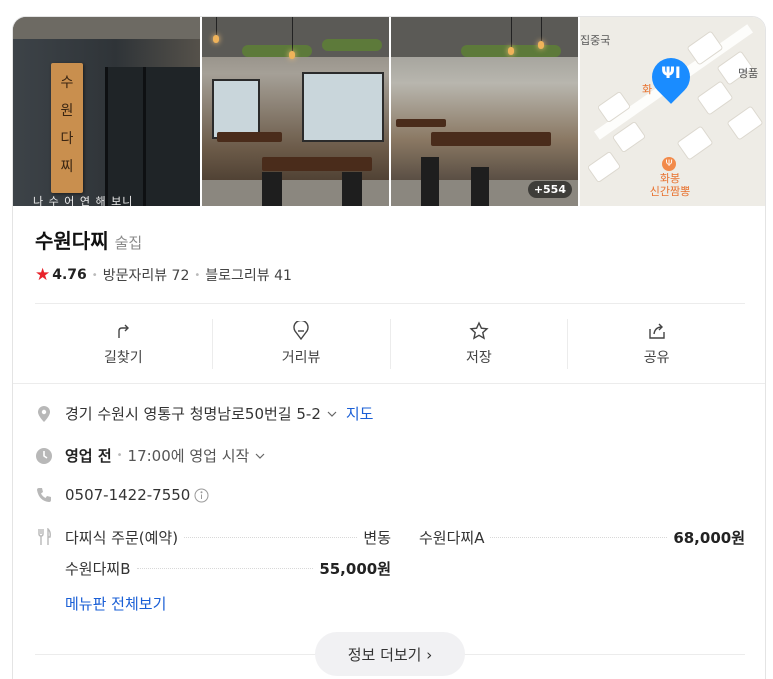  Describe the element at coordinates (377, 538) in the screenshot. I see `menu-item-price: 변동` at that location.